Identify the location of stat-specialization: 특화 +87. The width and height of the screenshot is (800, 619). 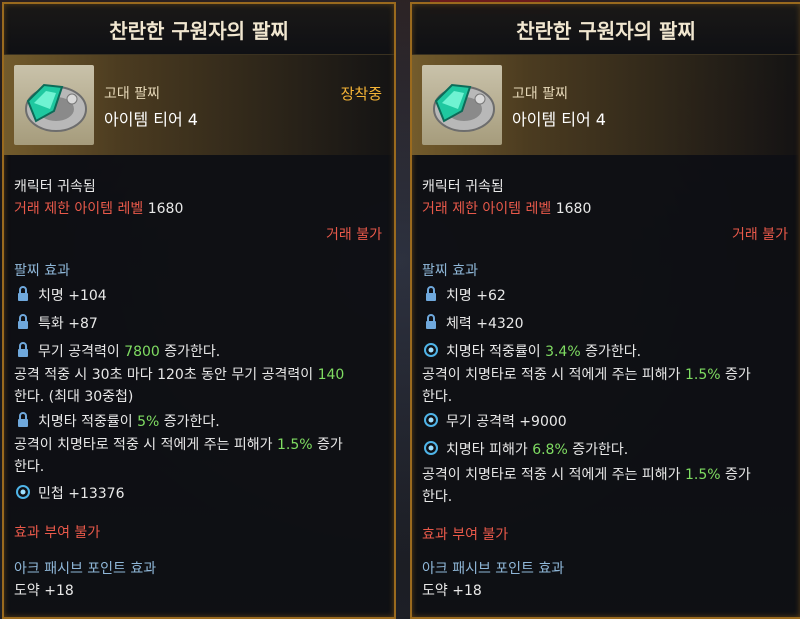
(57, 323).